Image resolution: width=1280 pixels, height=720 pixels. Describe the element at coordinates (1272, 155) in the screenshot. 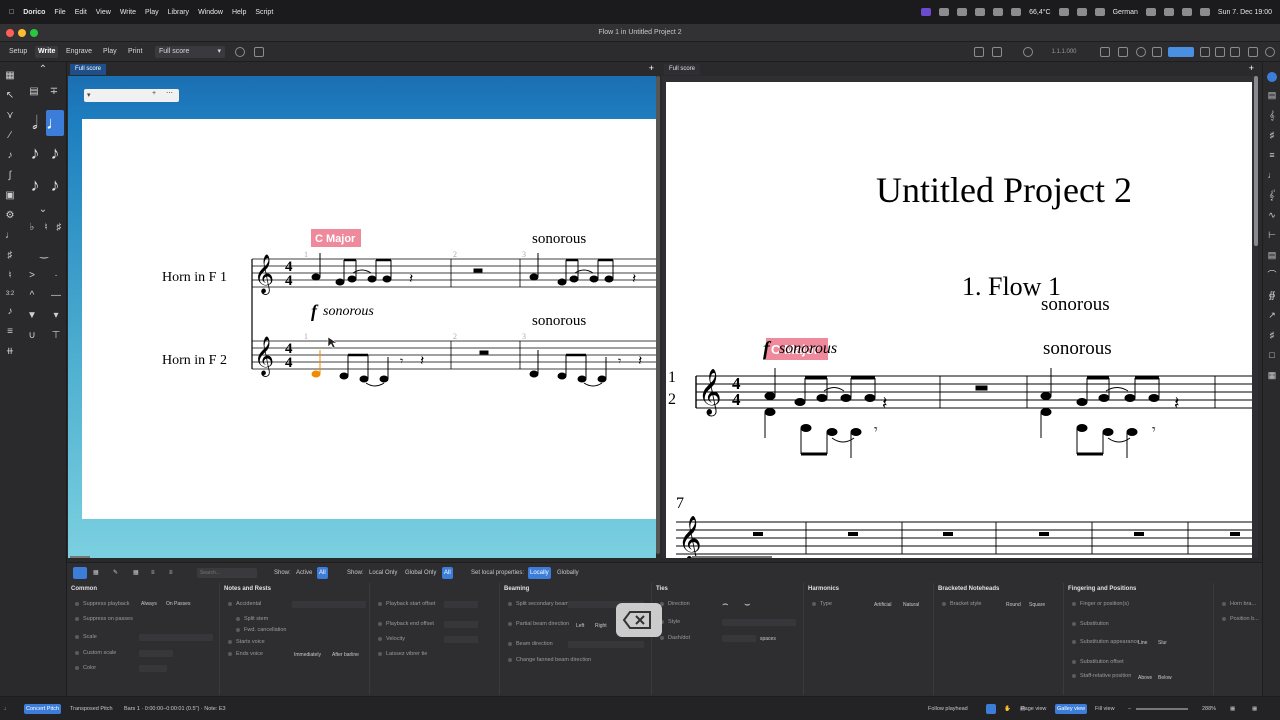

I see `time-signature-icon: ≡` at that location.